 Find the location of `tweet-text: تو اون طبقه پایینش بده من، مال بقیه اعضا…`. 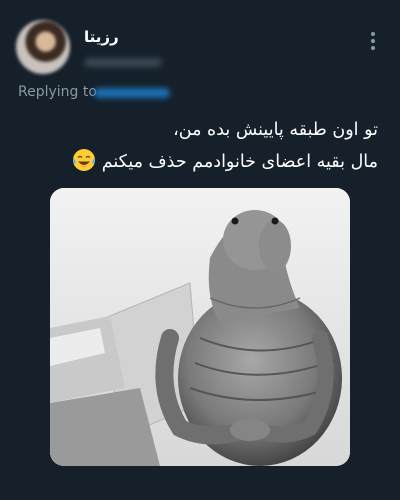

tweet-text: تو اون طبقه پایینش بده من، مال بقیه اعضا… is located at coordinates (198, 146).